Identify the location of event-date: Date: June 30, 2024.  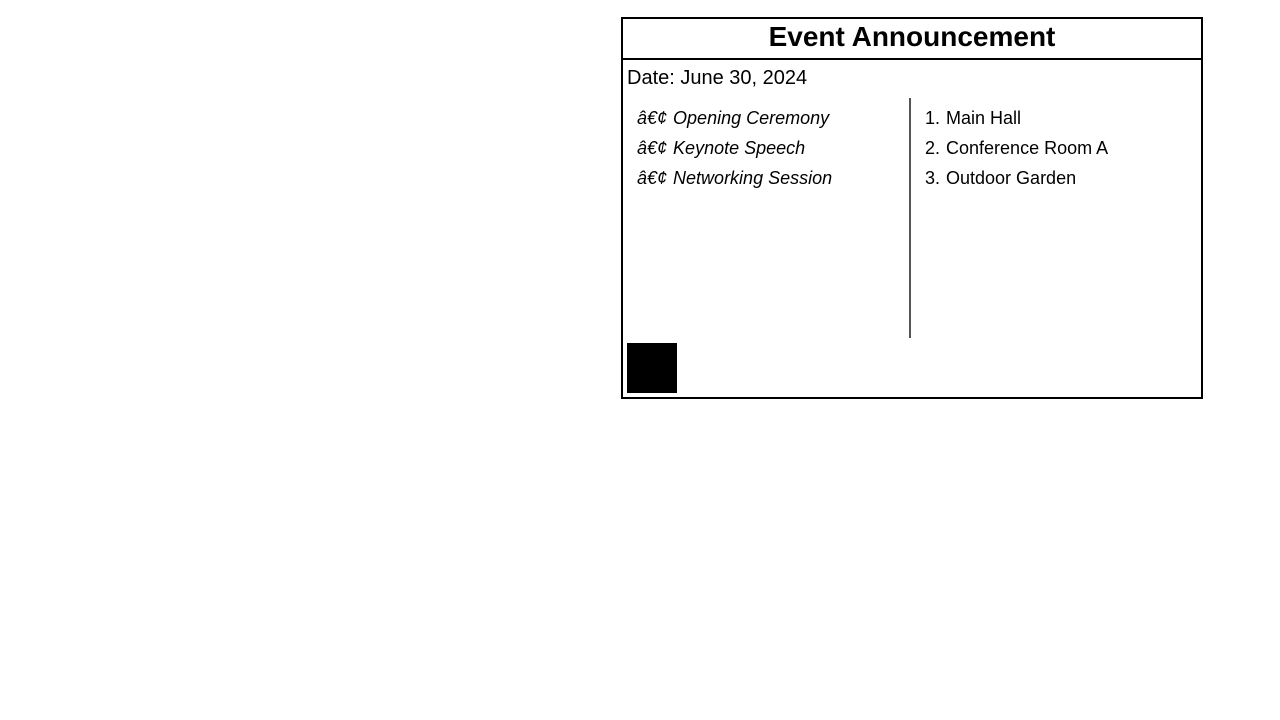
(717, 78).